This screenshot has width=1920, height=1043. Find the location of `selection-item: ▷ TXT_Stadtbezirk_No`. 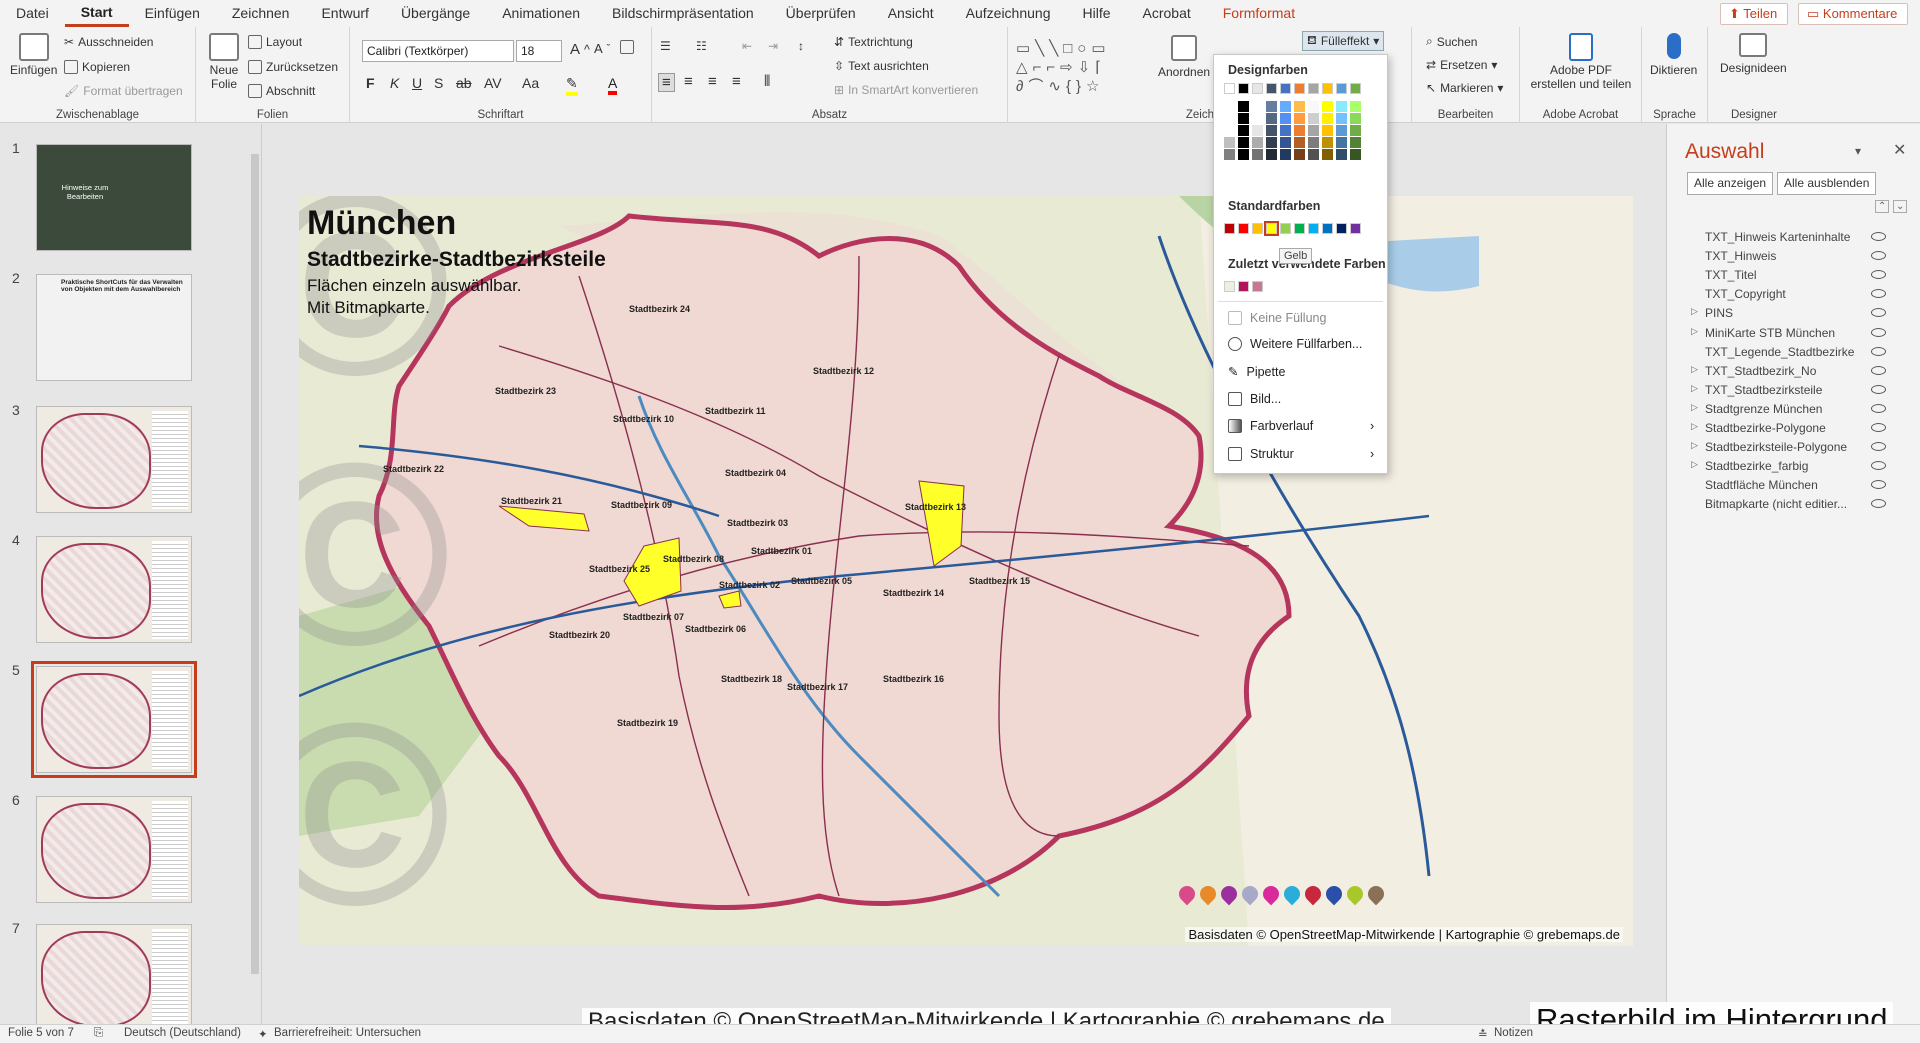

selection-item: ▷ TXT_Stadtbezirk_No is located at coordinates (1798, 373).